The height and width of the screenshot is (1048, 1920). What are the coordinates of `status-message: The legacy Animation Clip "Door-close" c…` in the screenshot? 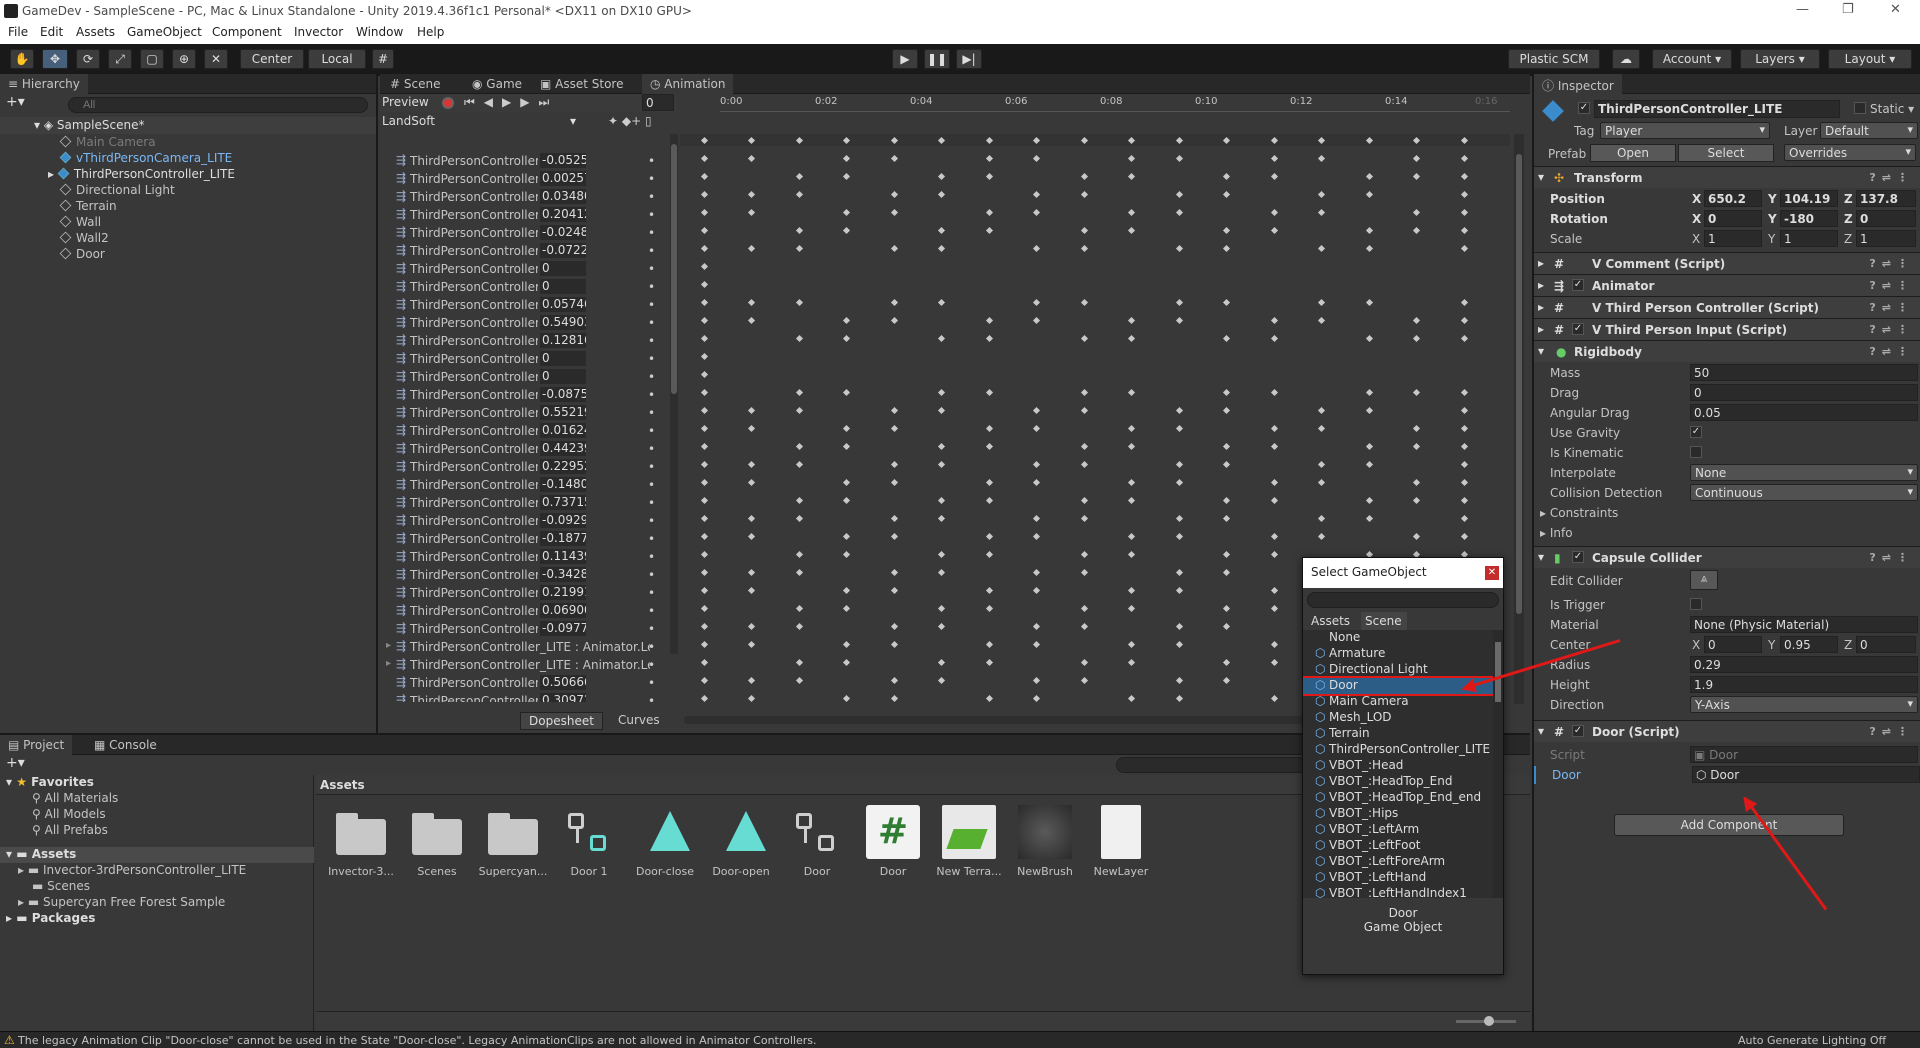 It's located at (417, 1040).